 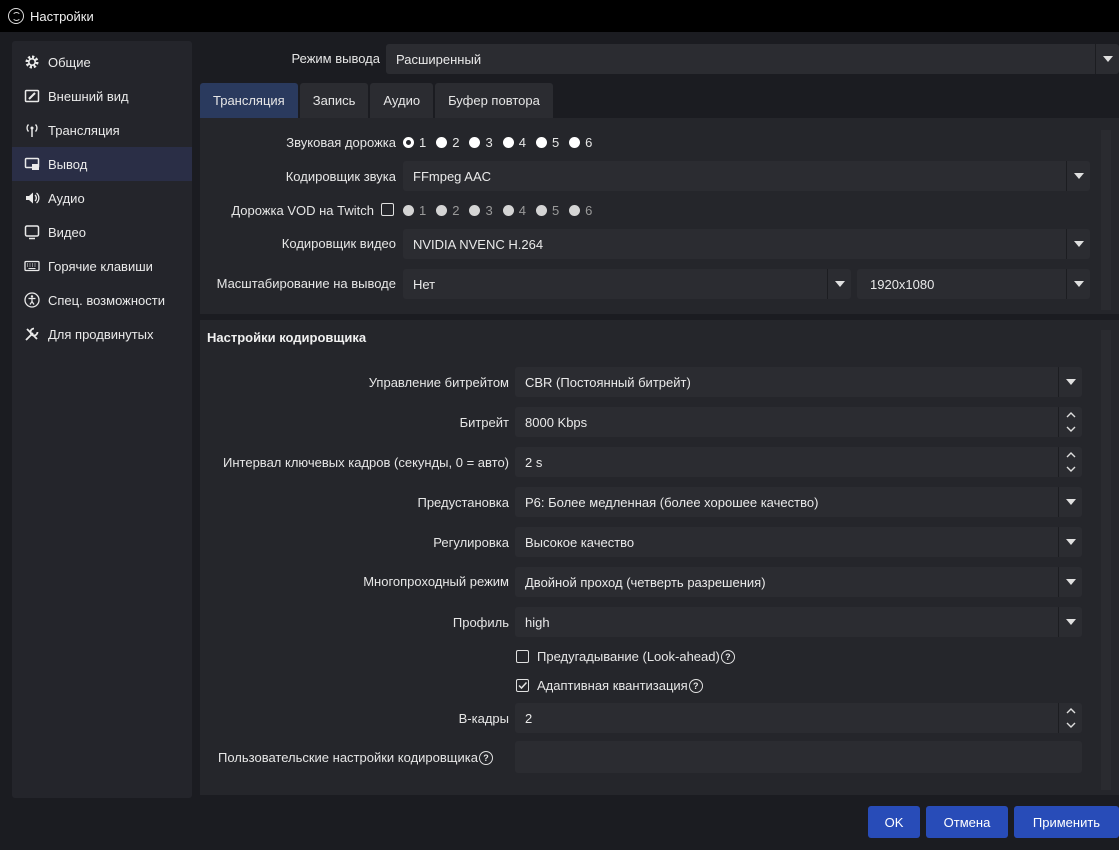 What do you see at coordinates (32, 334) in the screenshot?
I see `wrench-icon` at bounding box center [32, 334].